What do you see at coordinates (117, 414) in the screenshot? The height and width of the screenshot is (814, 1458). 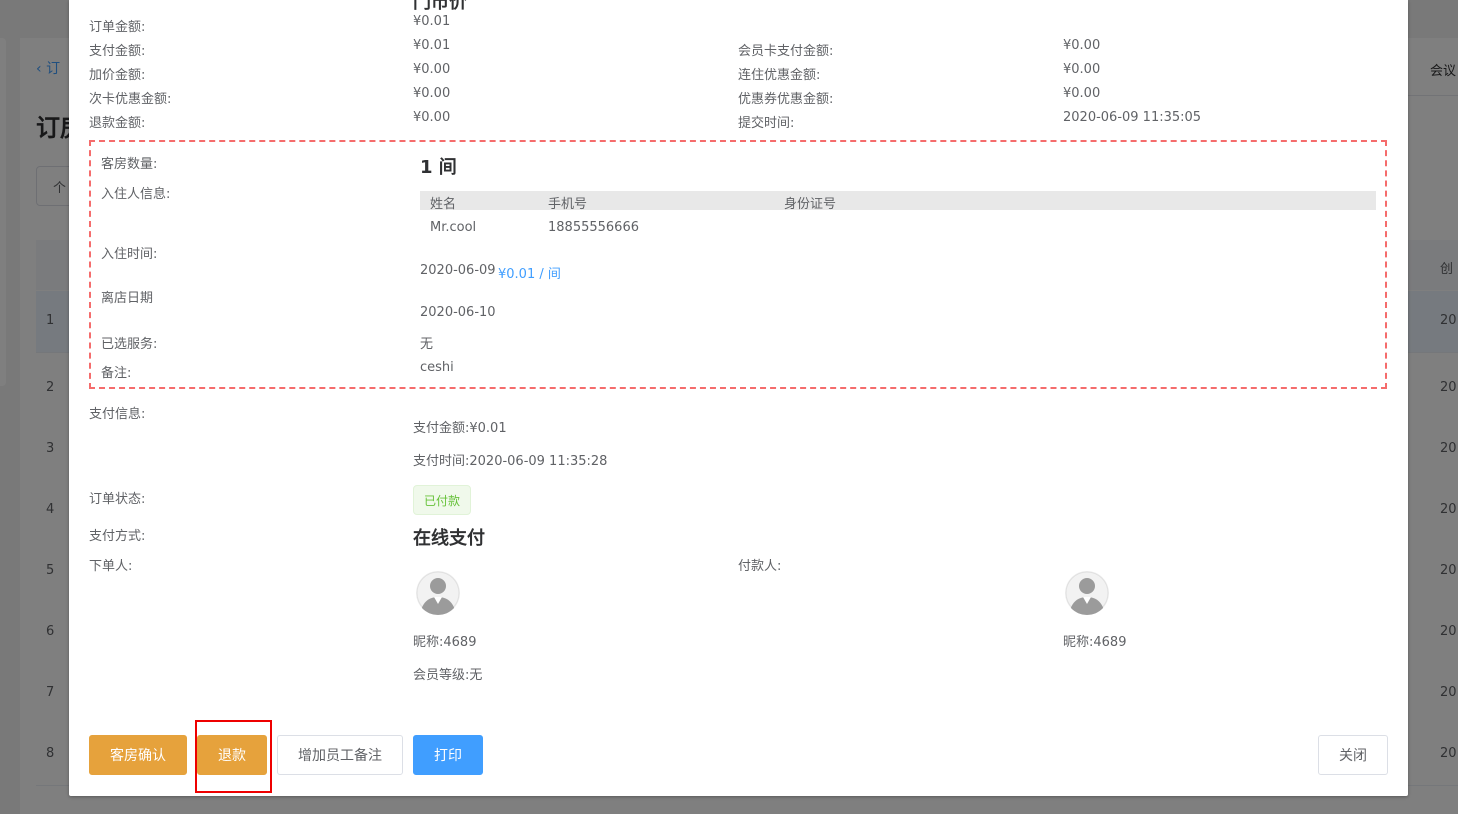 I see `payment-info-label: 支付信息:` at bounding box center [117, 414].